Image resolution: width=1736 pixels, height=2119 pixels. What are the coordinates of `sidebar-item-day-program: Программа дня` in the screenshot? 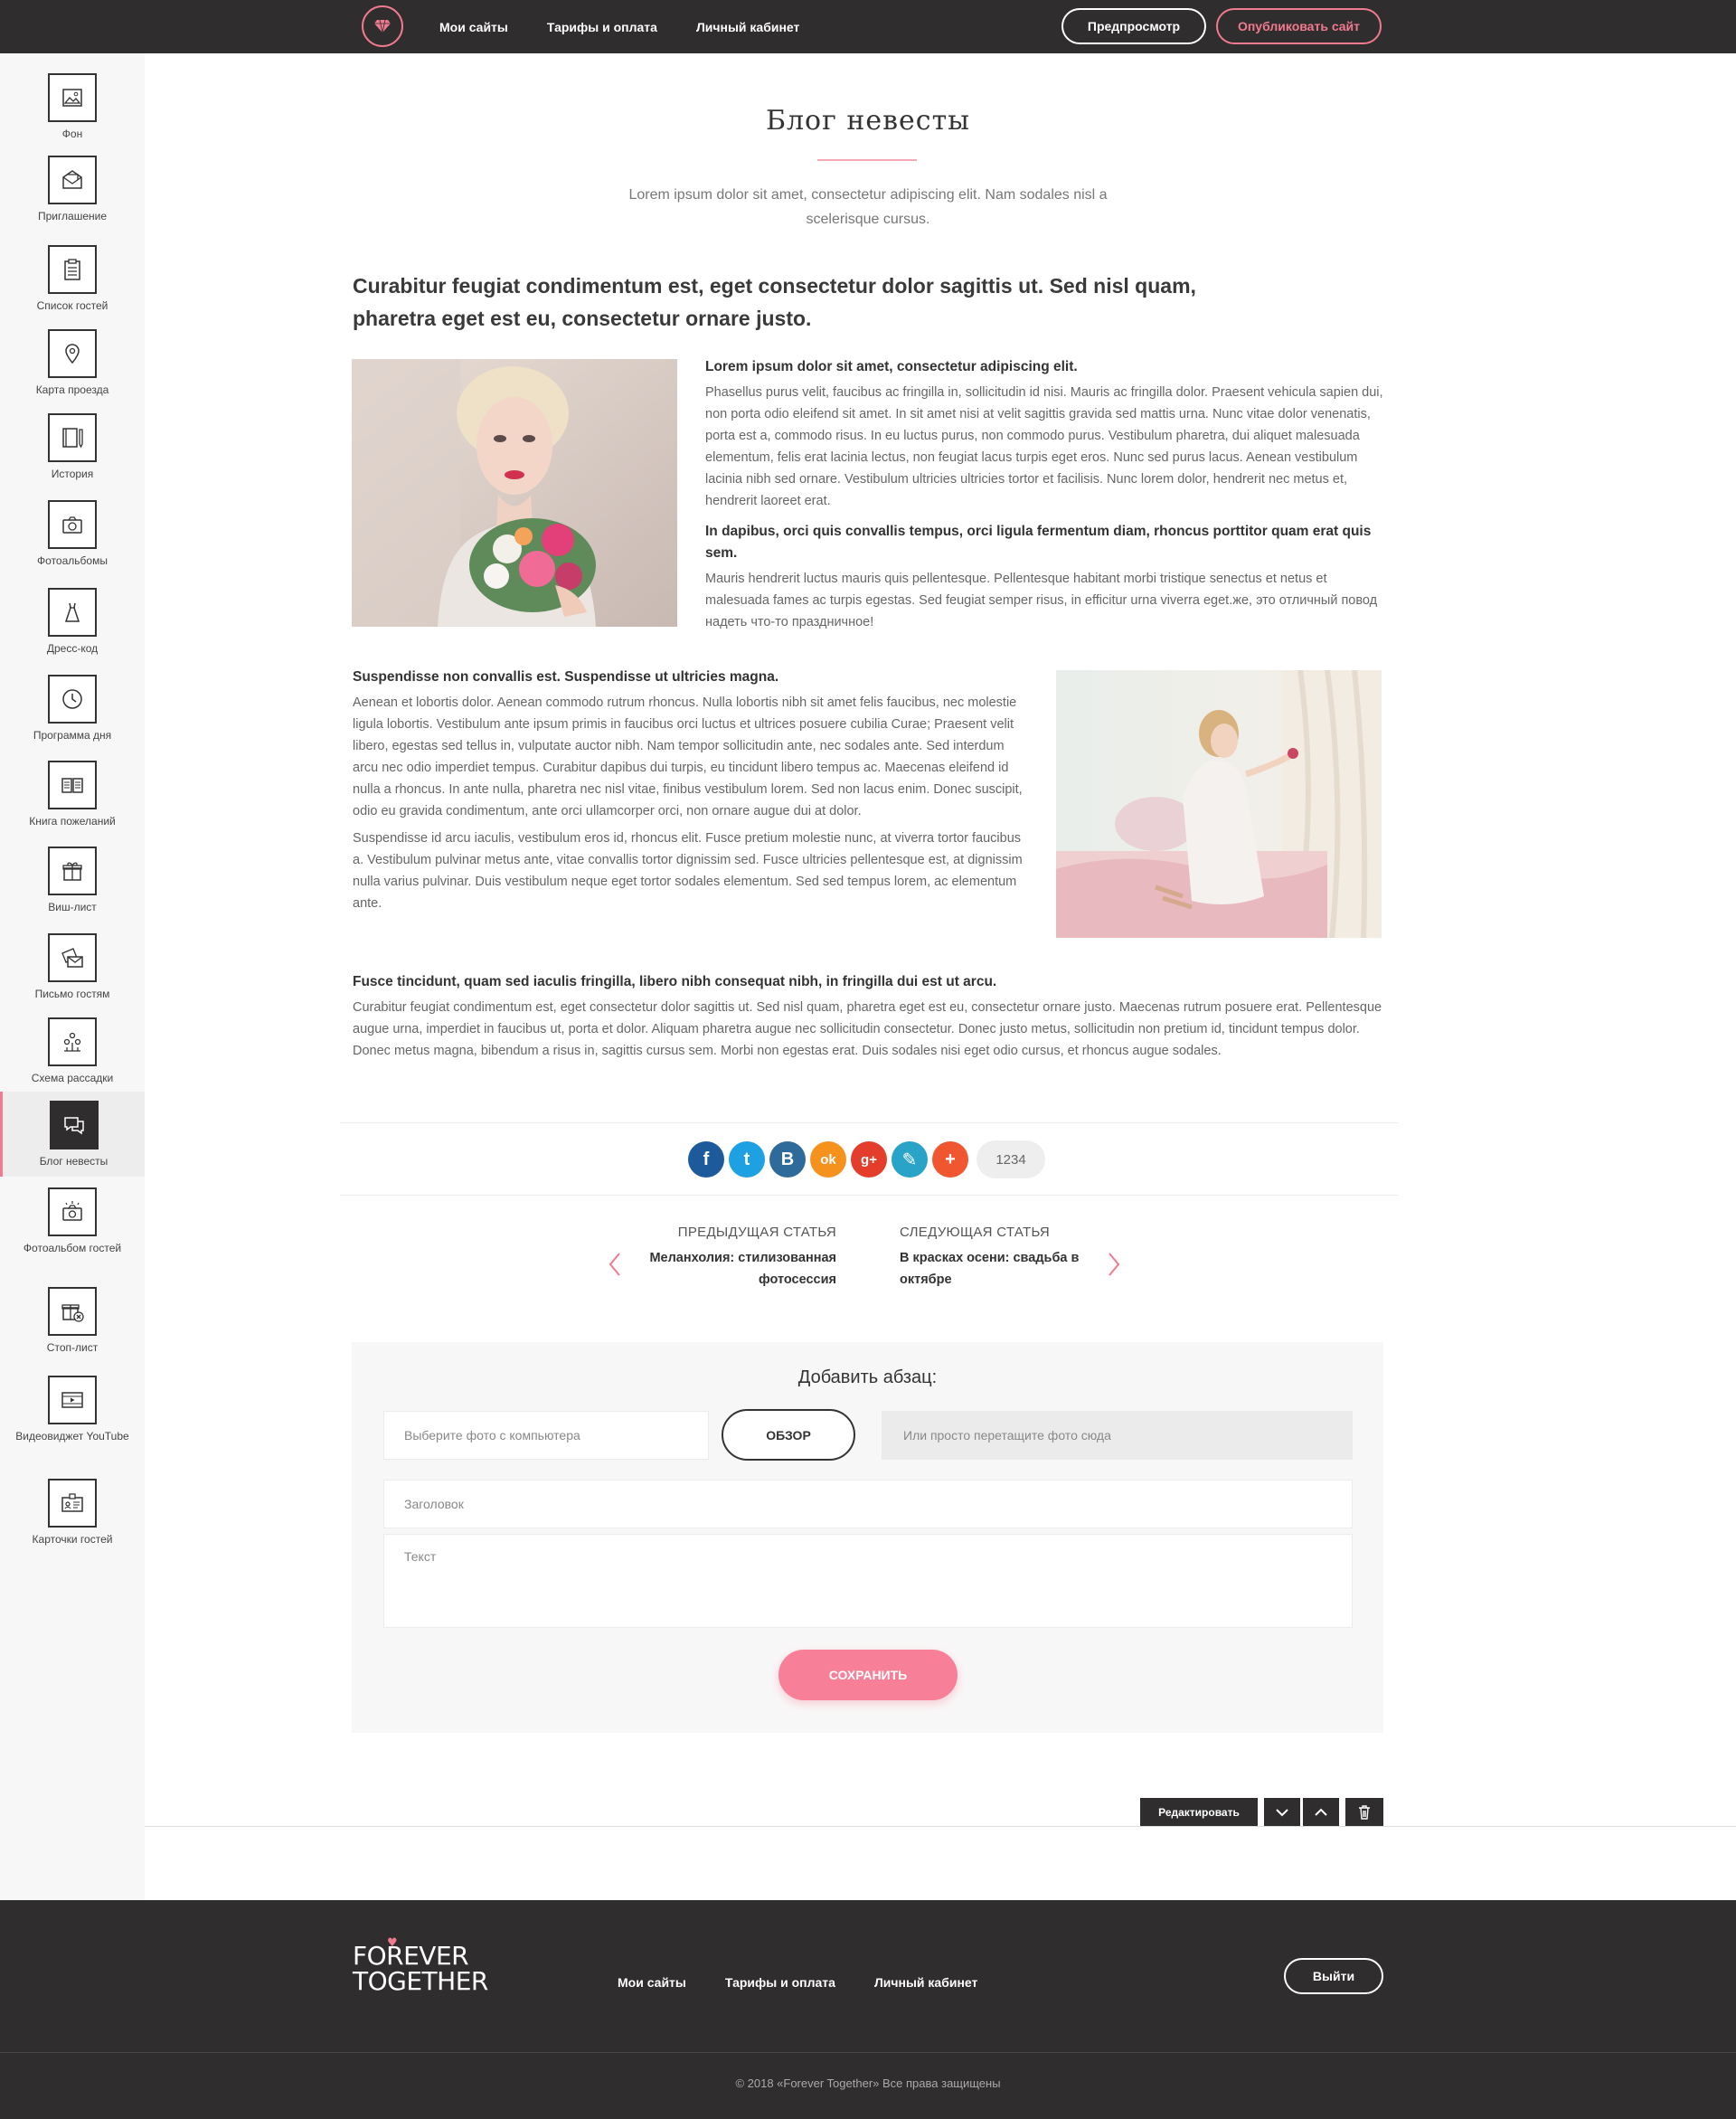 It's located at (73, 708).